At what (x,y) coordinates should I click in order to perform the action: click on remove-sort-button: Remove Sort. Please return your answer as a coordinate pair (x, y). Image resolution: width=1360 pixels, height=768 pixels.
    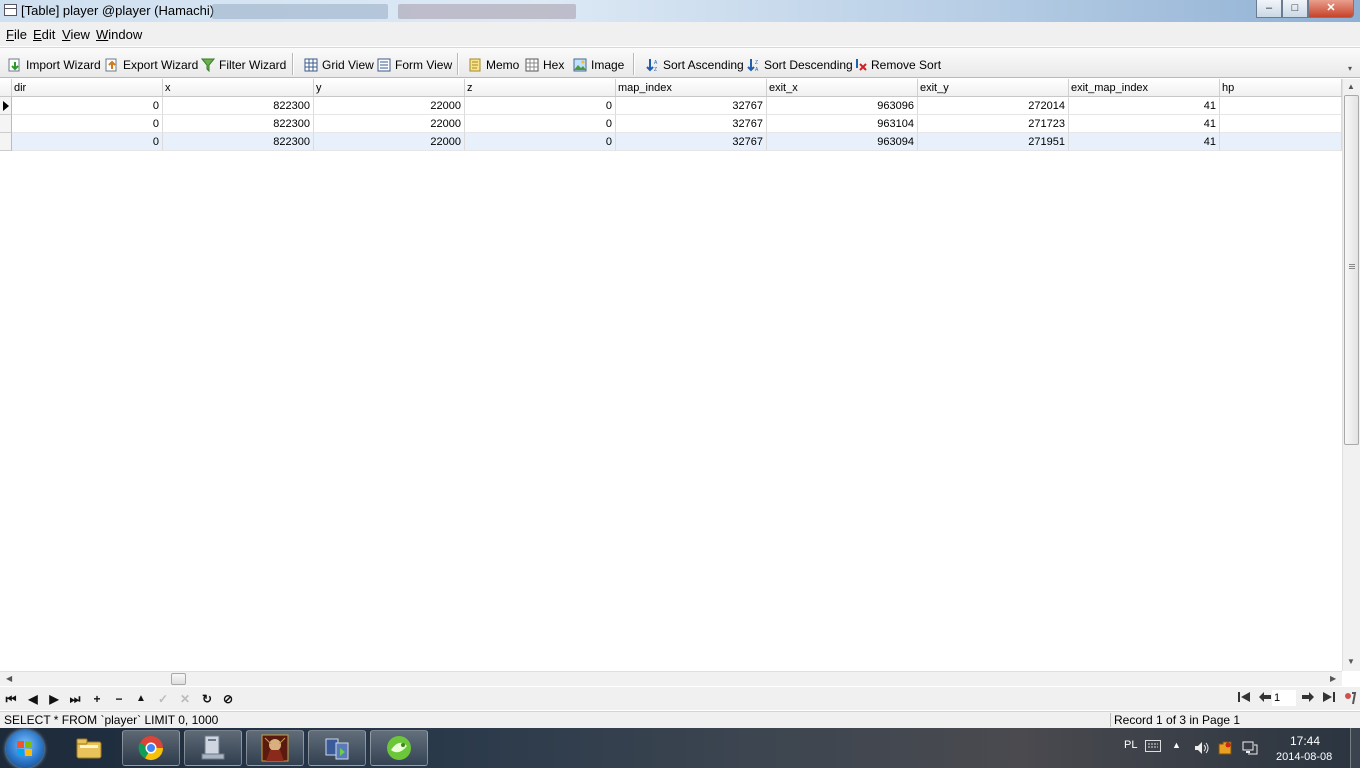
    Looking at the image, I should click on (897, 65).